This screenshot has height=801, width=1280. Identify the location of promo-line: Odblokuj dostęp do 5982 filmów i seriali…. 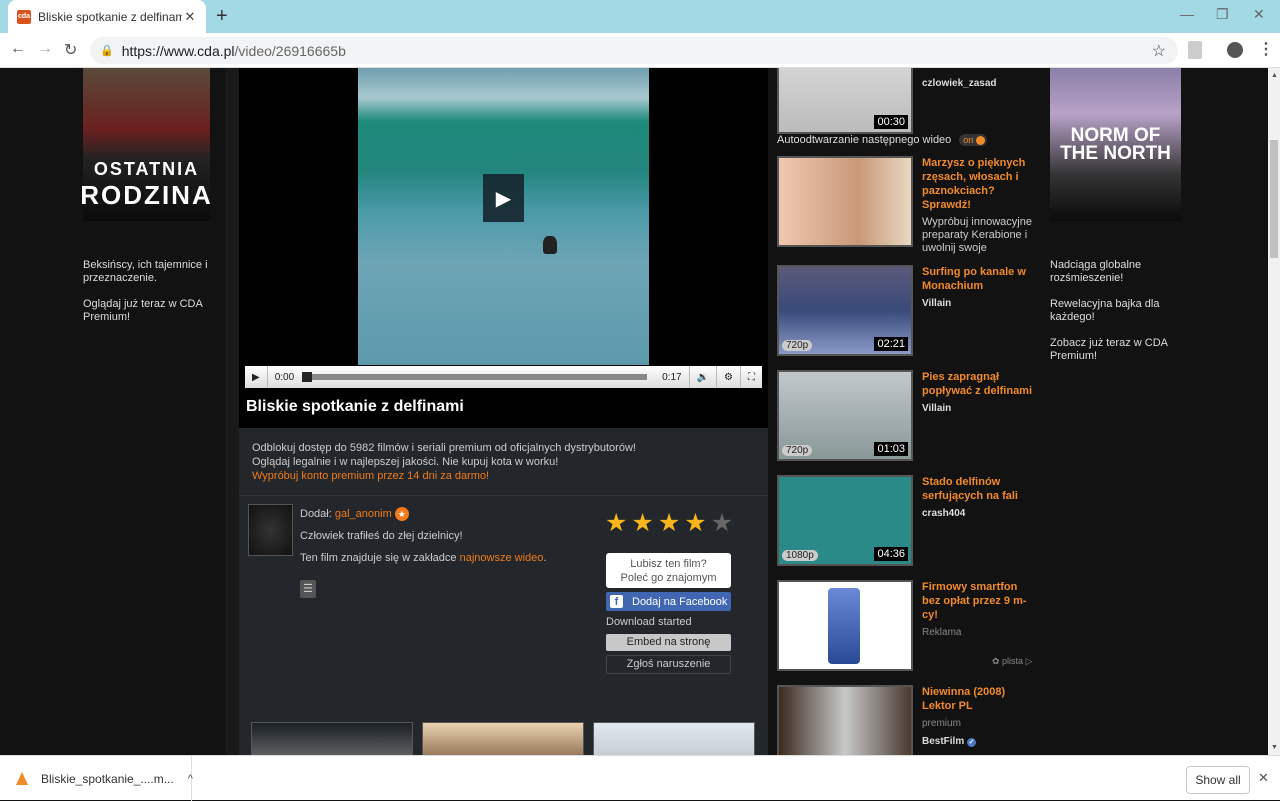
(444, 448).